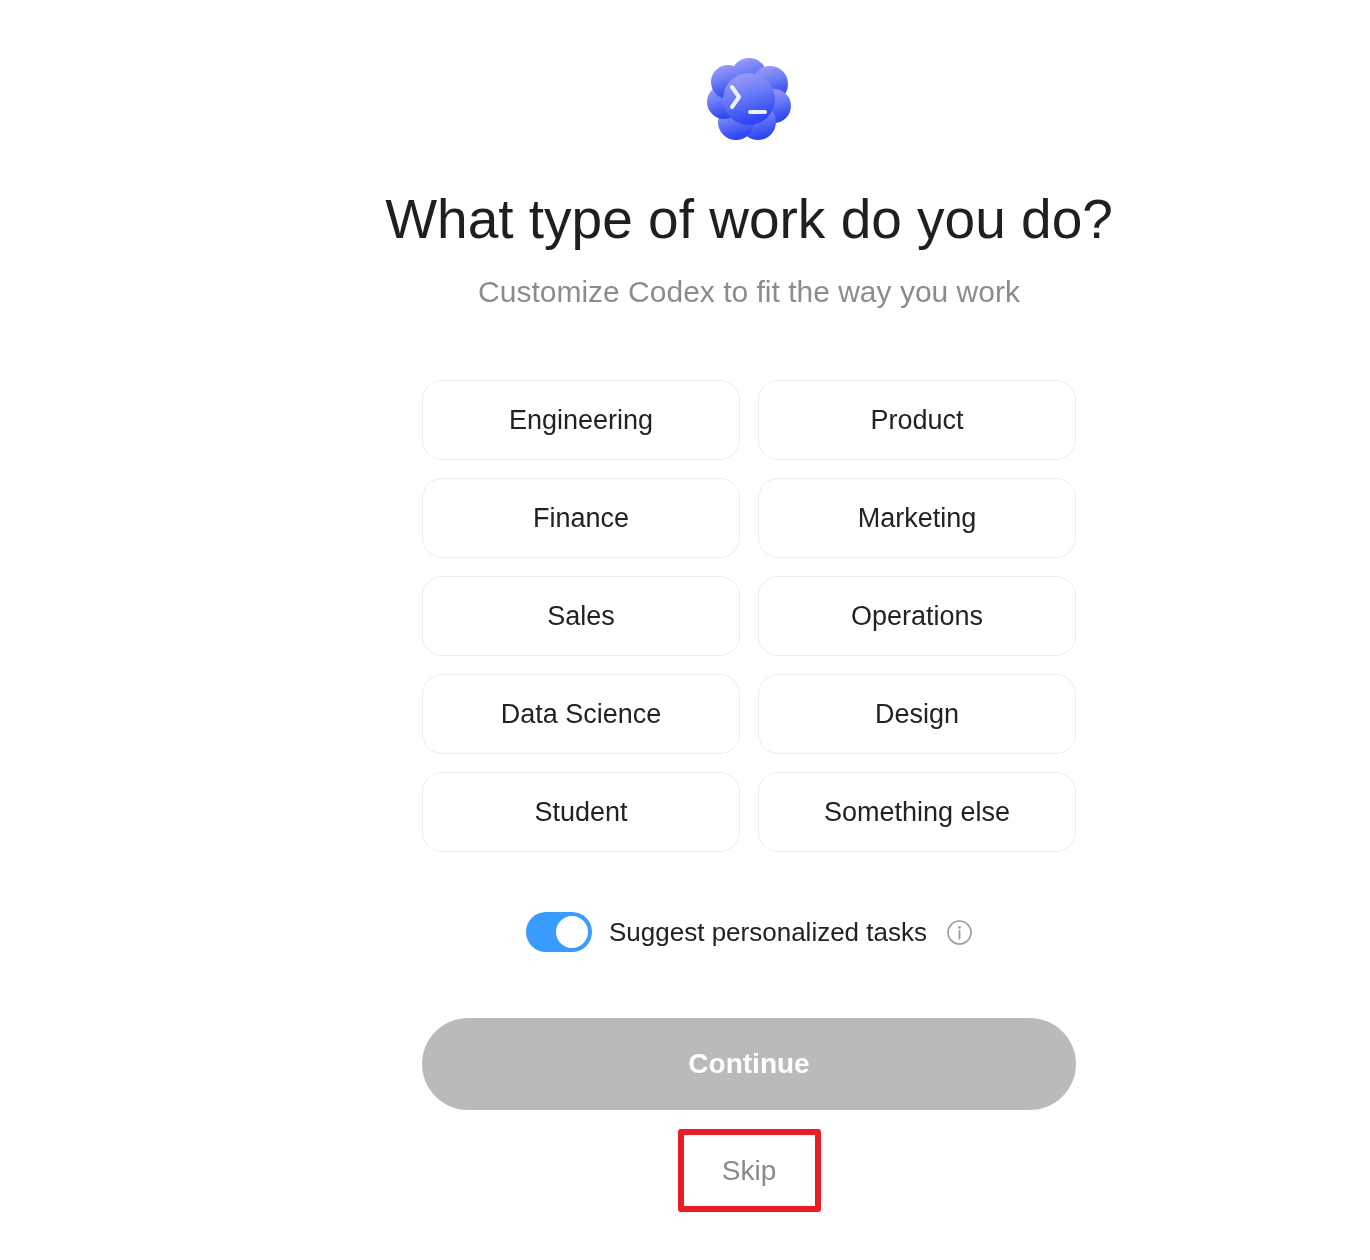  Describe the element at coordinates (917, 812) in the screenshot. I see `work-type-option: Something else` at that location.